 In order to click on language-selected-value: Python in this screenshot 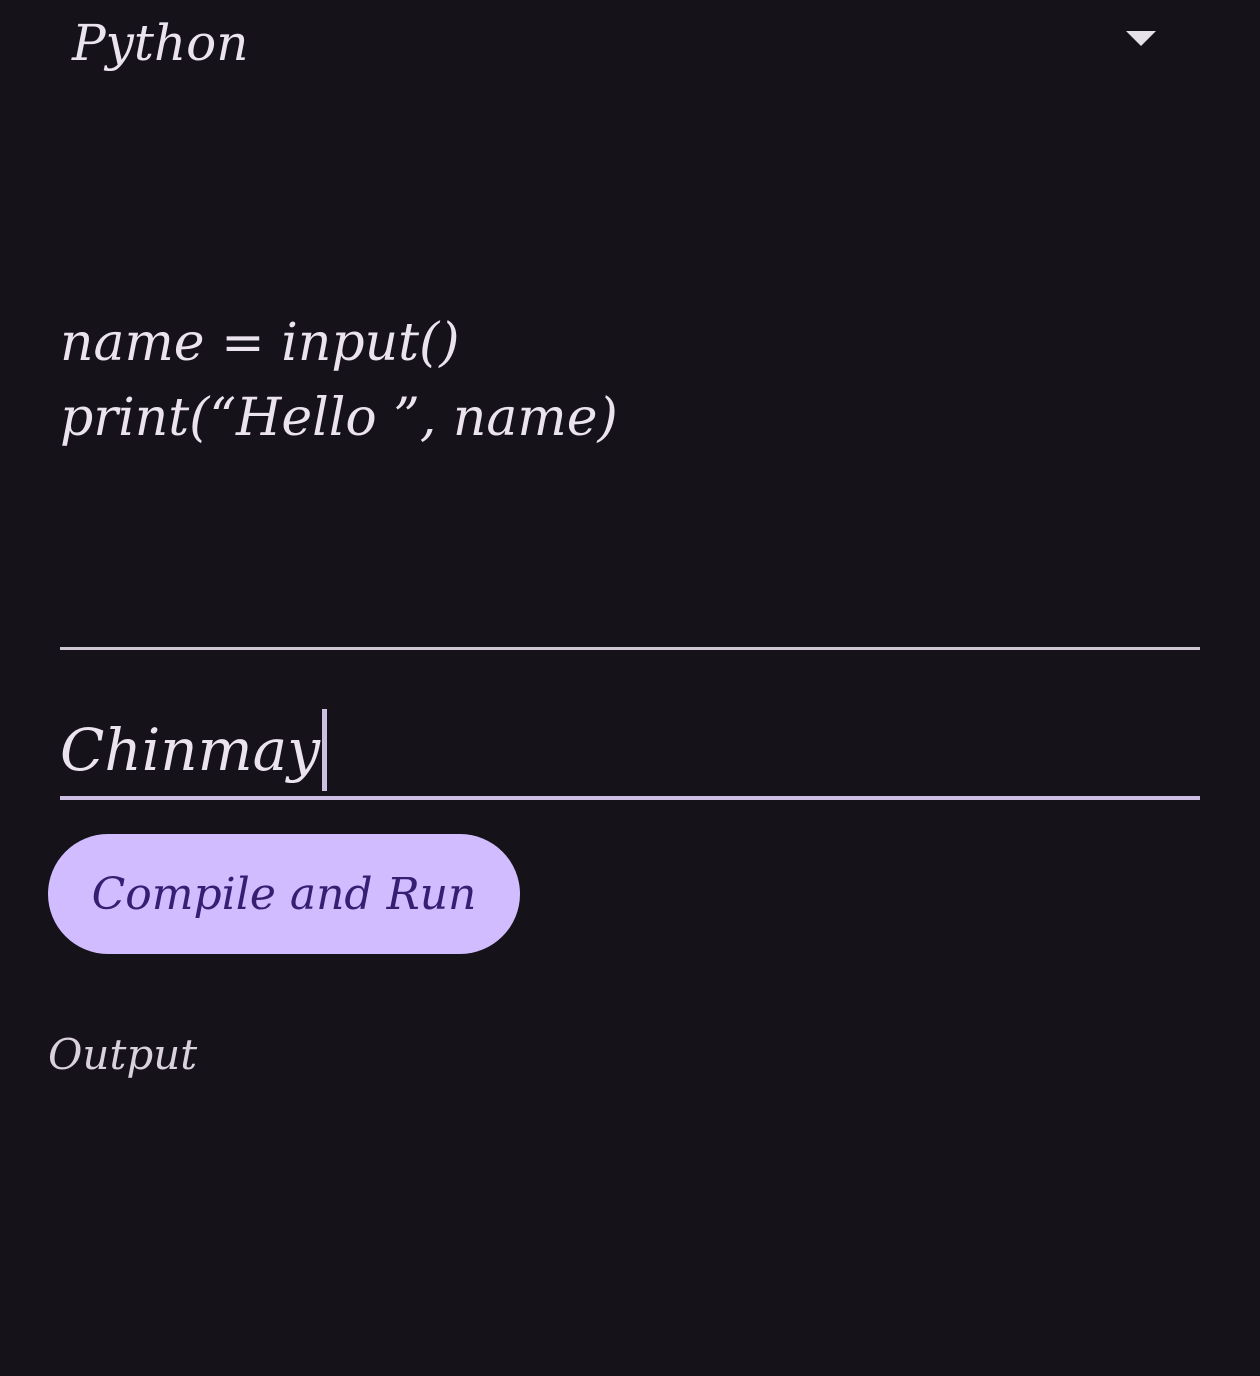, I will do `click(160, 43)`.